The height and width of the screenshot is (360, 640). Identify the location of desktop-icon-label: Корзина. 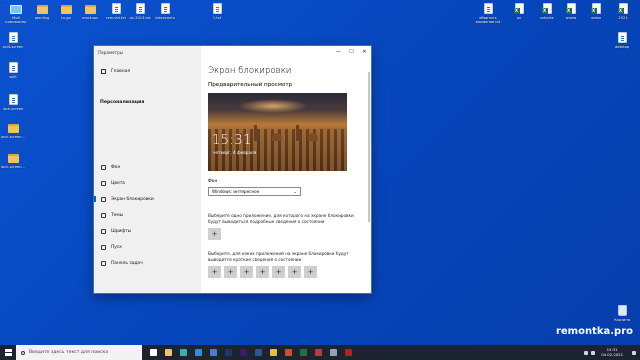
(622, 320).